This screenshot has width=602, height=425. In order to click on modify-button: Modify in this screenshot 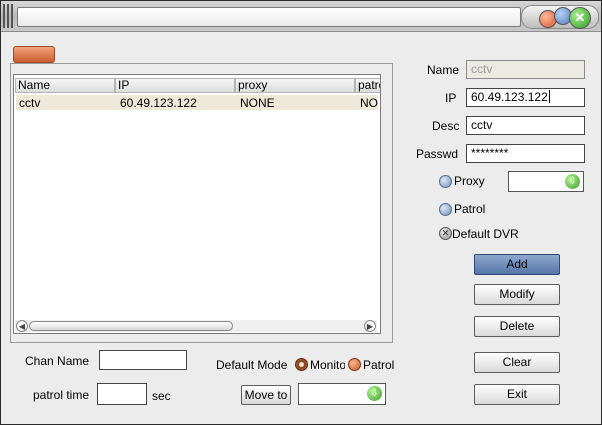, I will do `click(517, 294)`.